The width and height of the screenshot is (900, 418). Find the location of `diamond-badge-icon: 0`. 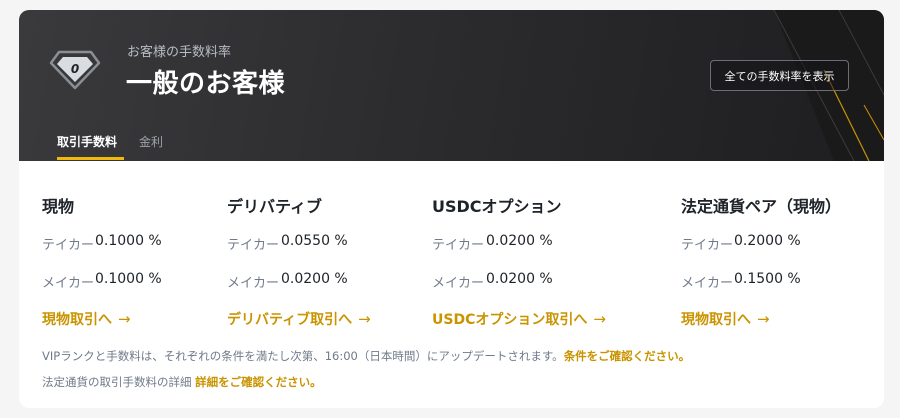

diamond-badge-icon: 0 is located at coordinates (75, 70).